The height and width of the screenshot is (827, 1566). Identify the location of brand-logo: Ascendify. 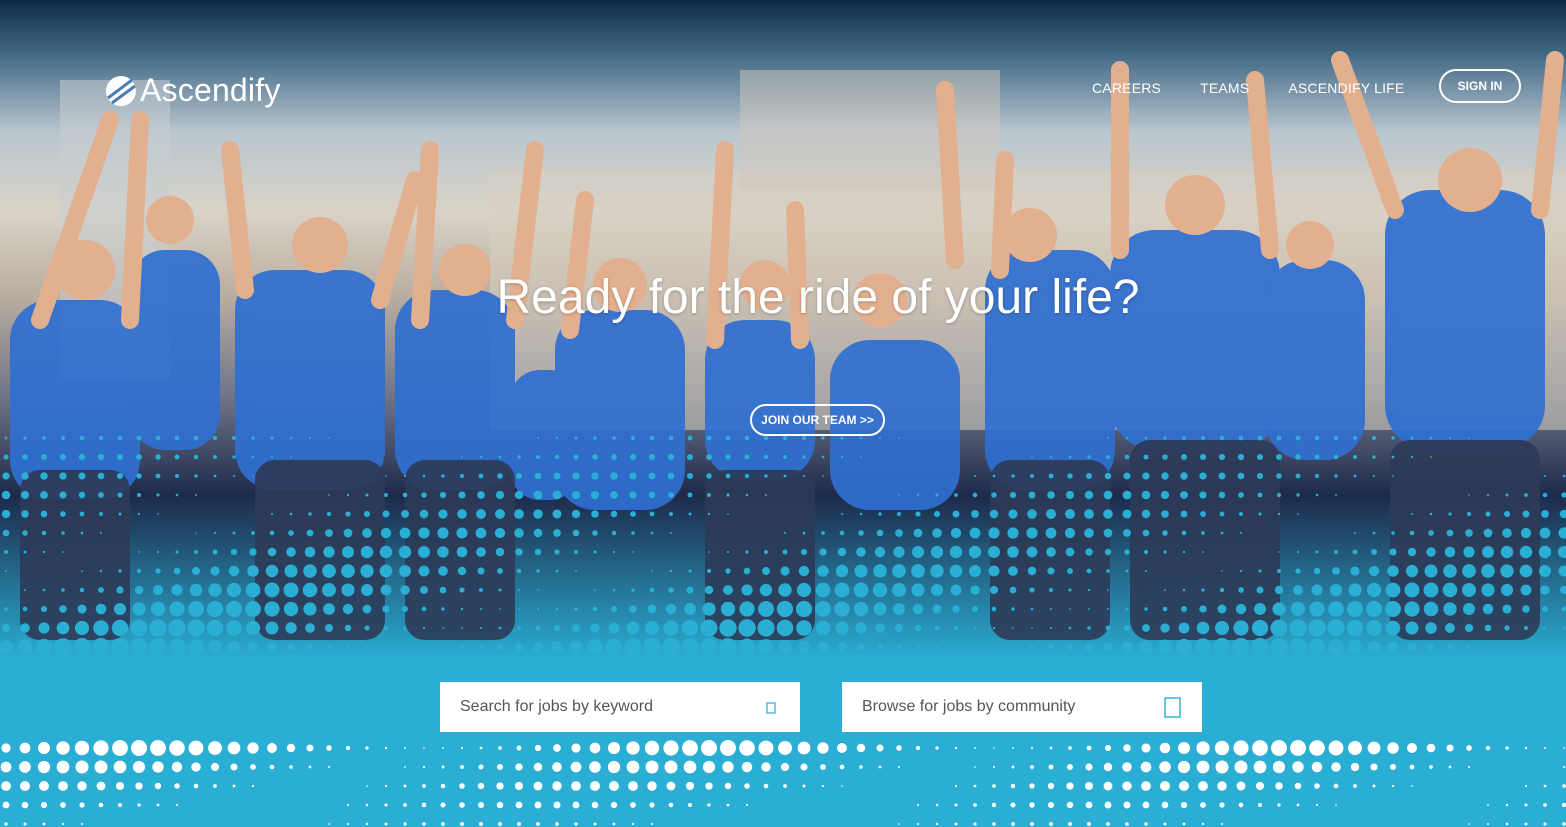
(192, 90).